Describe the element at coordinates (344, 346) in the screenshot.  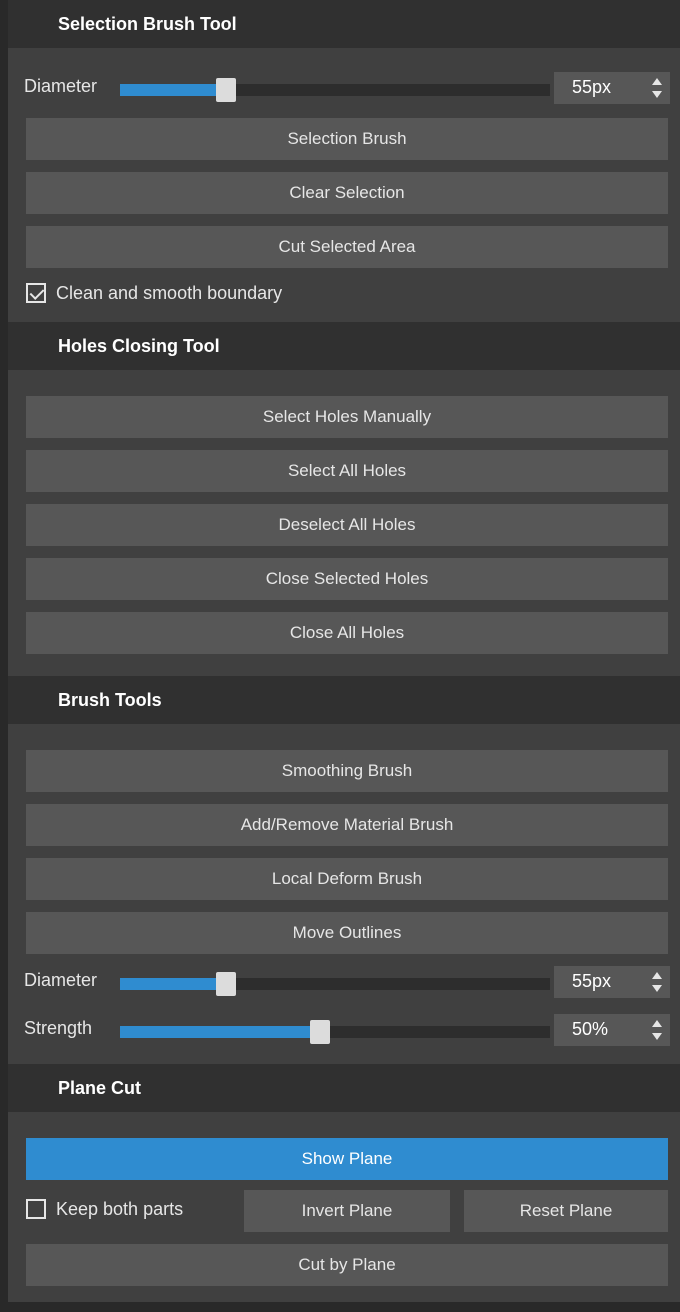
I see `section-header-holes-closing: Holes Closing Tool` at that location.